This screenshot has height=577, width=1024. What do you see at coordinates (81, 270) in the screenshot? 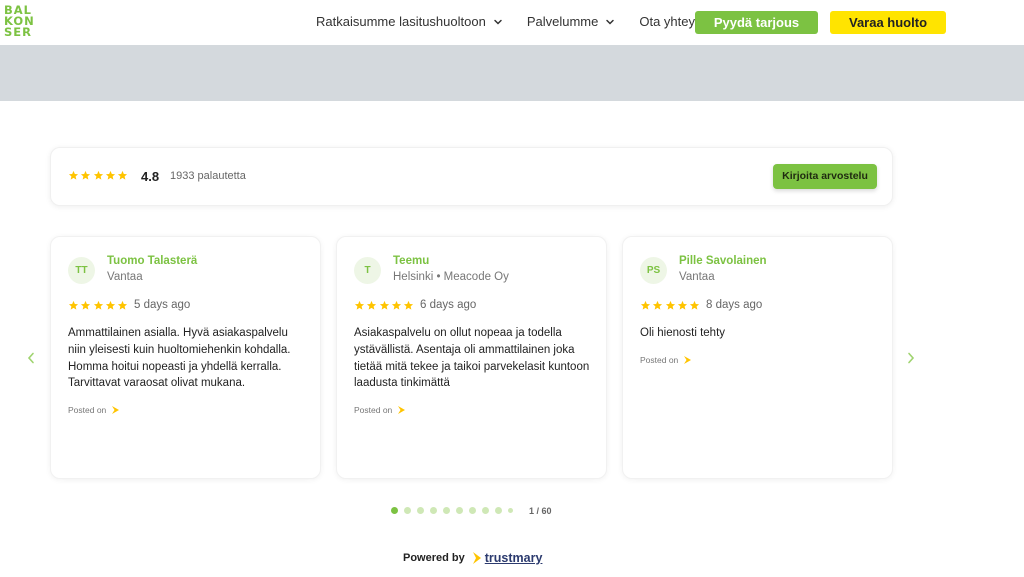
I see `avatar: TT` at bounding box center [81, 270].